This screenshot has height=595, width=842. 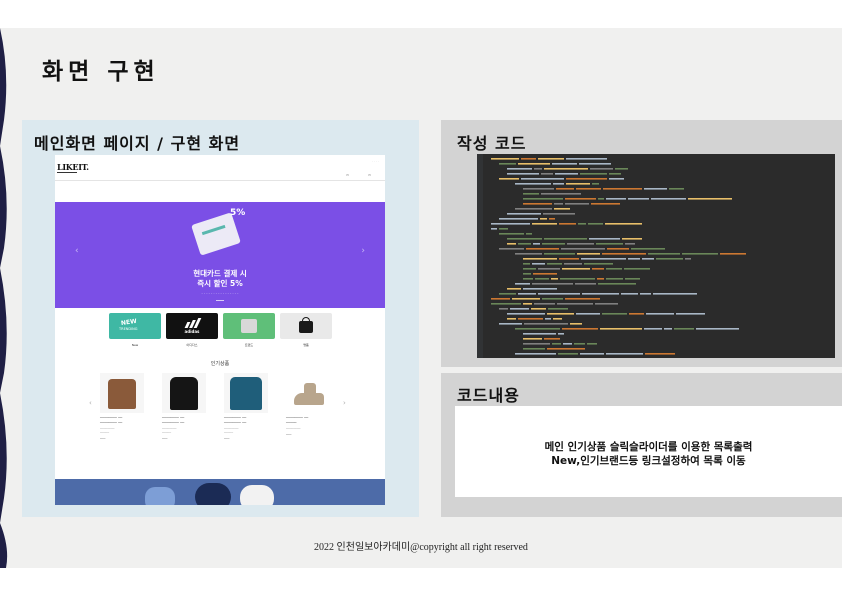 I want to click on hero-subtext: - - - - - - - - - - - - - - - -, so click(x=220, y=293).